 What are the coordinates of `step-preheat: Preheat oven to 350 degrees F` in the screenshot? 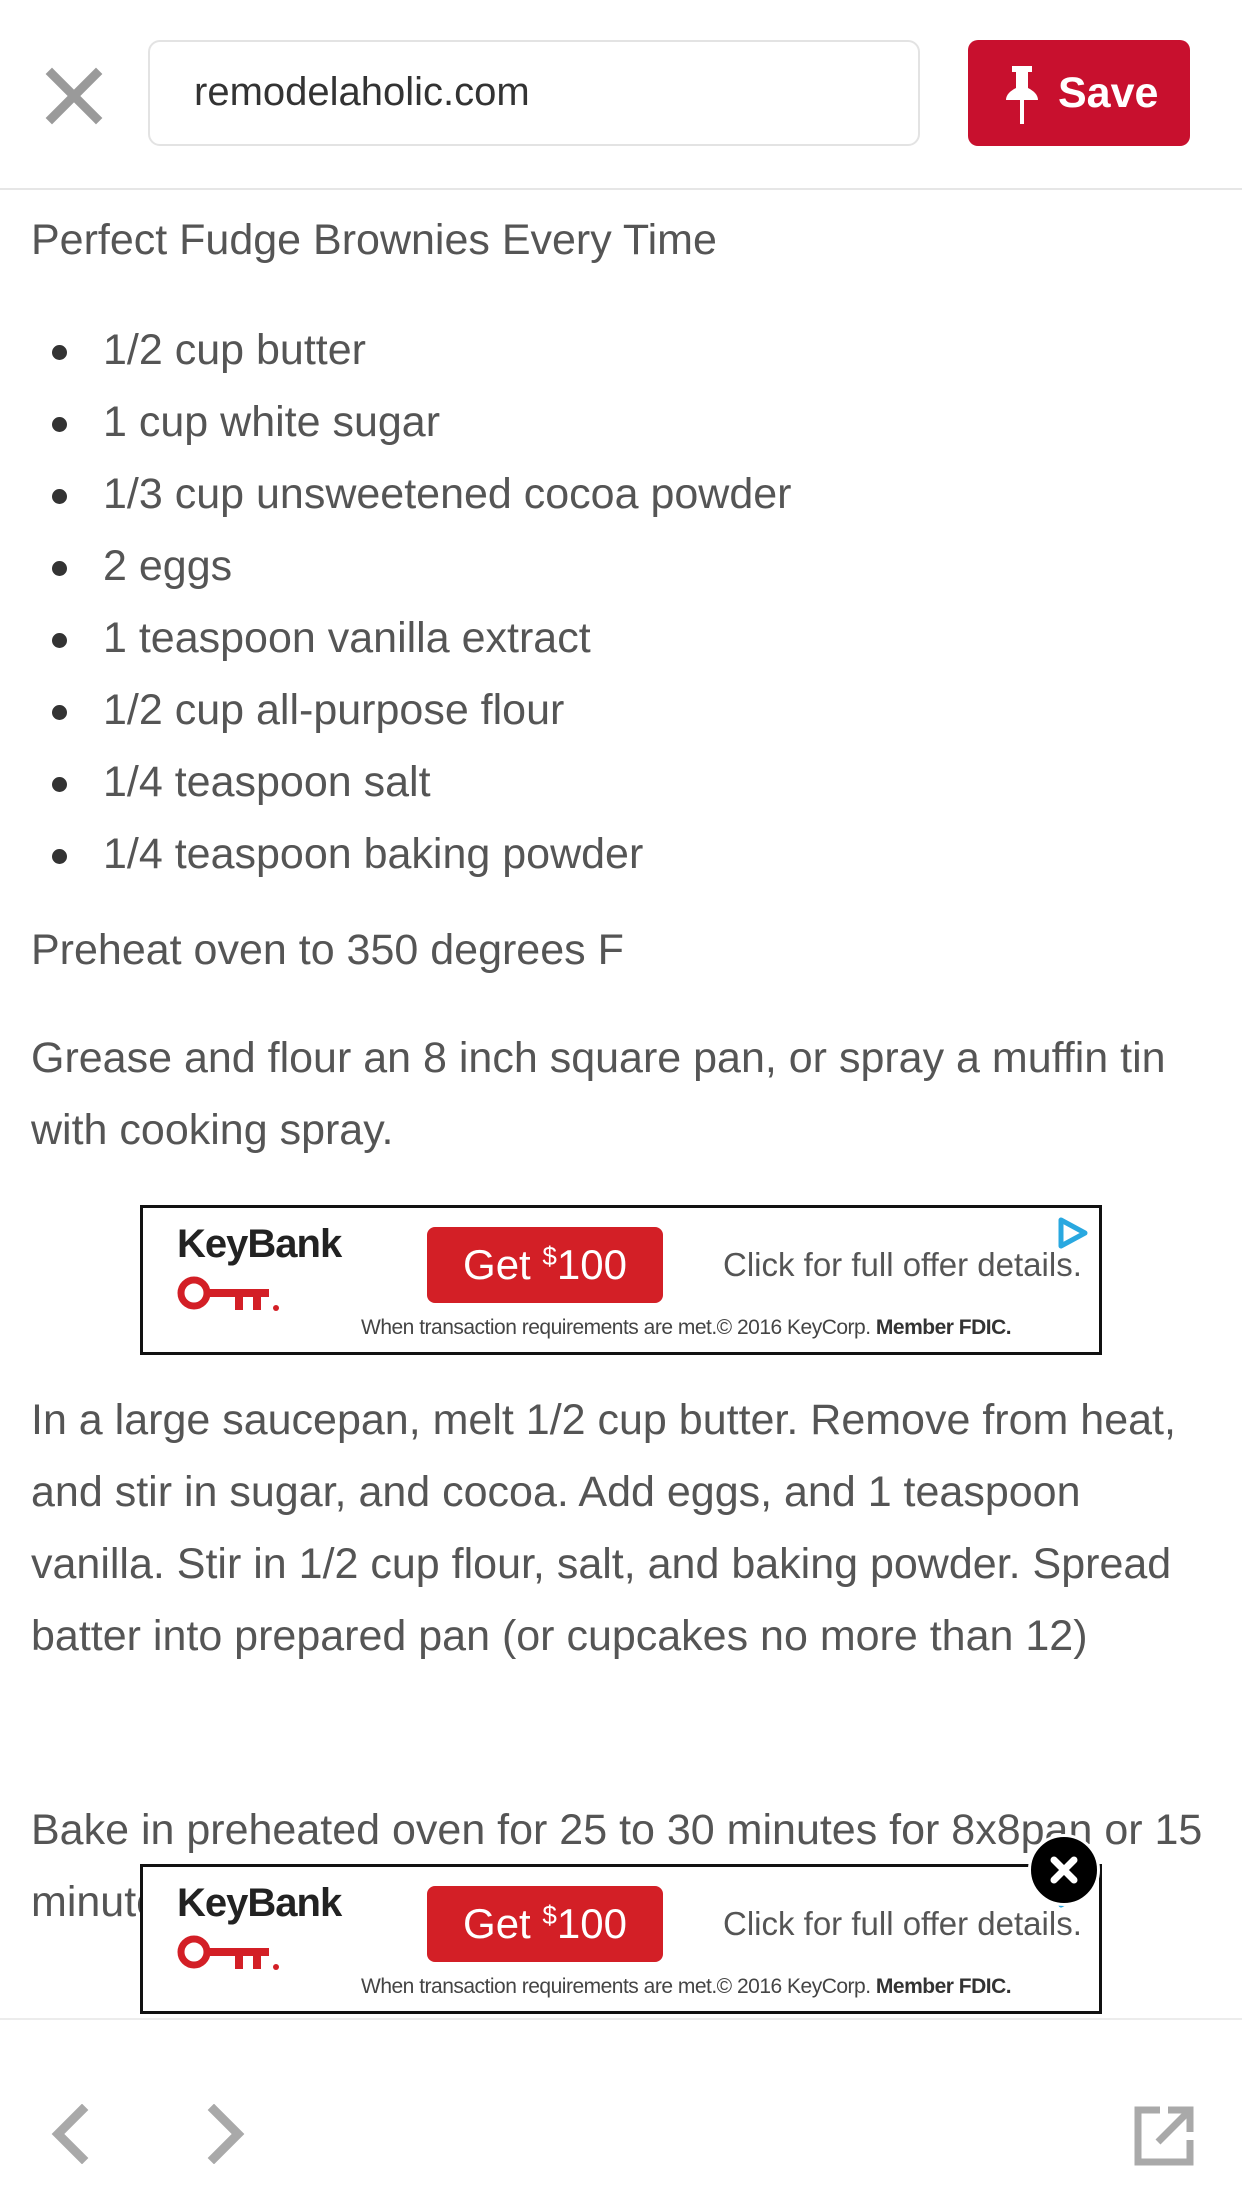 It's located at (327, 950).